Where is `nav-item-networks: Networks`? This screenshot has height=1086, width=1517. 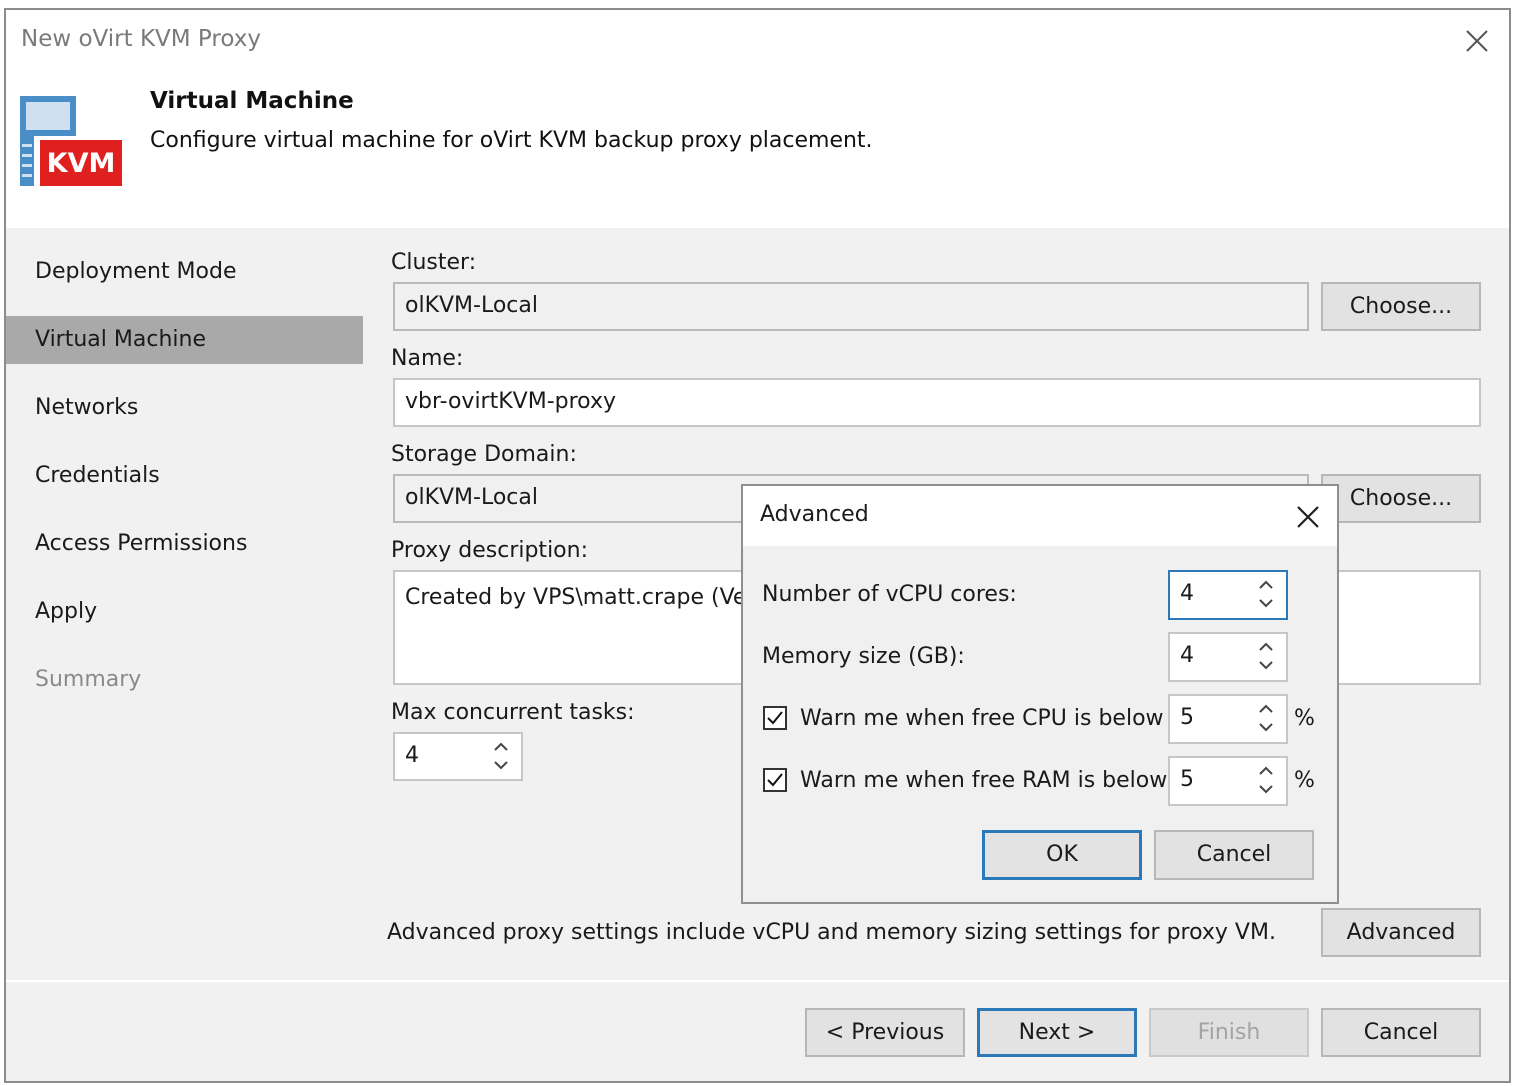
nav-item-networks: Networks is located at coordinates (184, 408).